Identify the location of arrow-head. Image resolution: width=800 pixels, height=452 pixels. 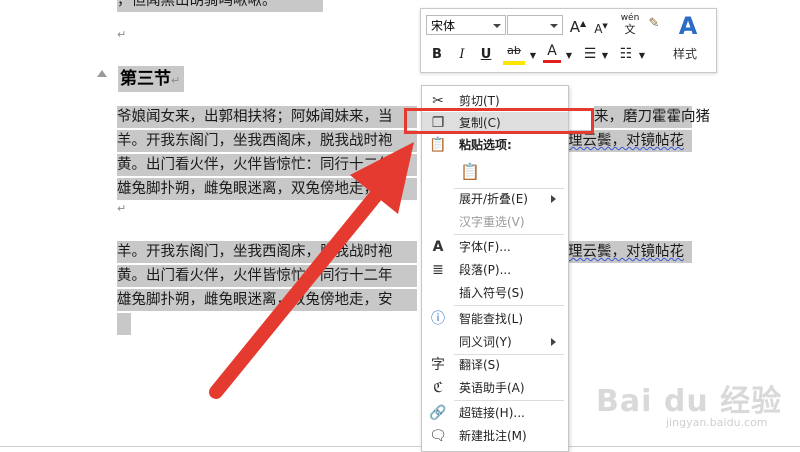
(382, 178).